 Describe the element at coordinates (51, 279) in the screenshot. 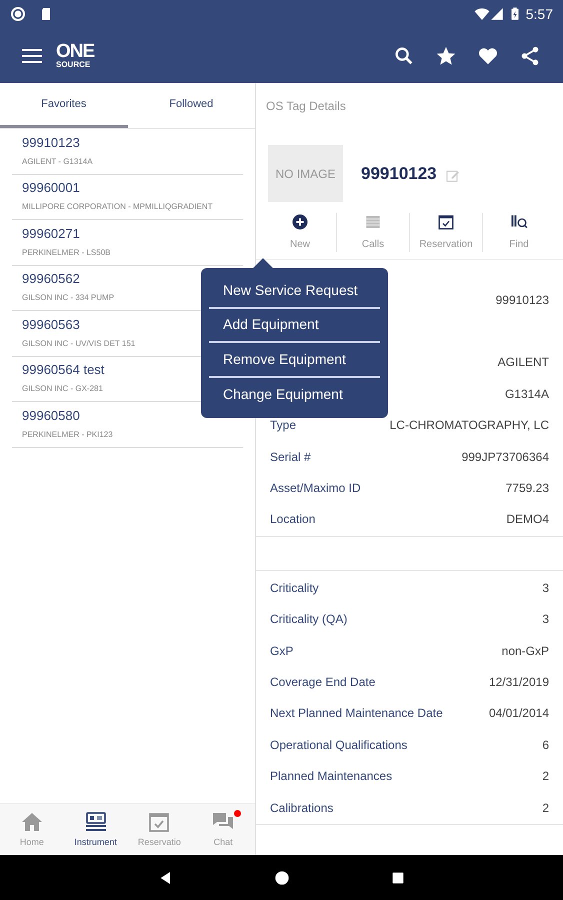

I see `instrument-id: 99960562` at that location.